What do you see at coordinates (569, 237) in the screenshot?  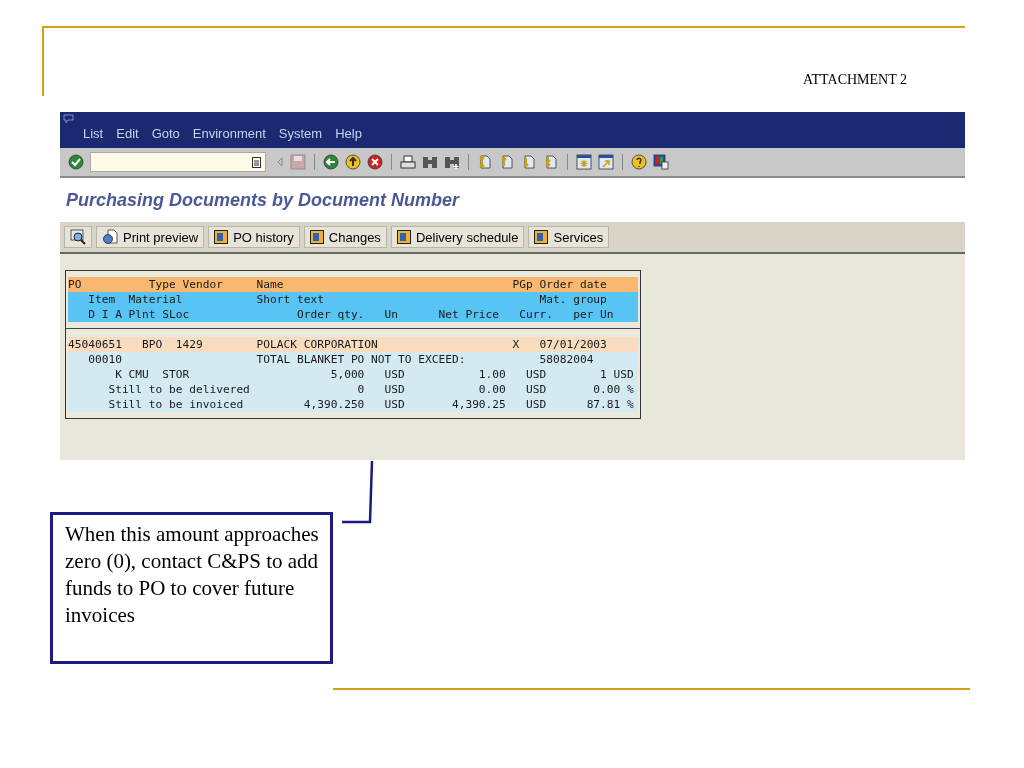 I see `toolbar-button: Services` at bounding box center [569, 237].